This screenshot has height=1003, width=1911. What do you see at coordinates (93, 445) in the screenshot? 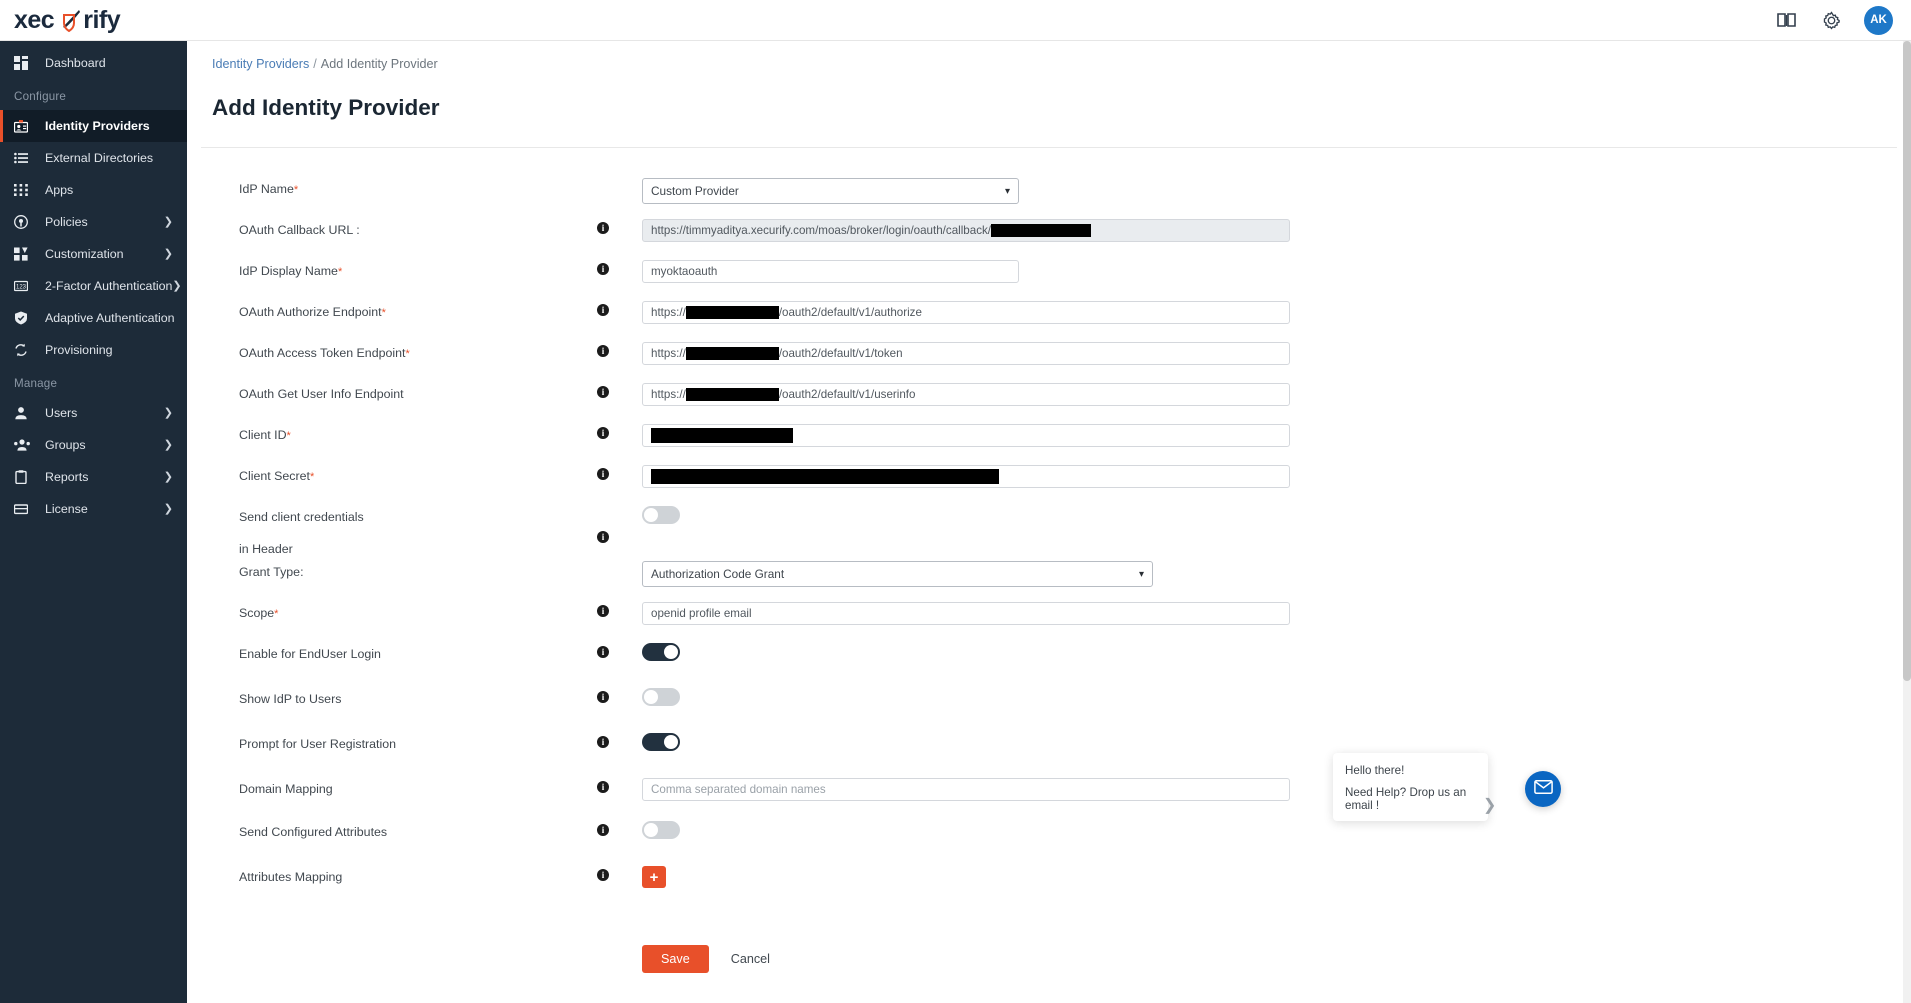
I see `sidebar-item-groups: Groups ❯` at bounding box center [93, 445].